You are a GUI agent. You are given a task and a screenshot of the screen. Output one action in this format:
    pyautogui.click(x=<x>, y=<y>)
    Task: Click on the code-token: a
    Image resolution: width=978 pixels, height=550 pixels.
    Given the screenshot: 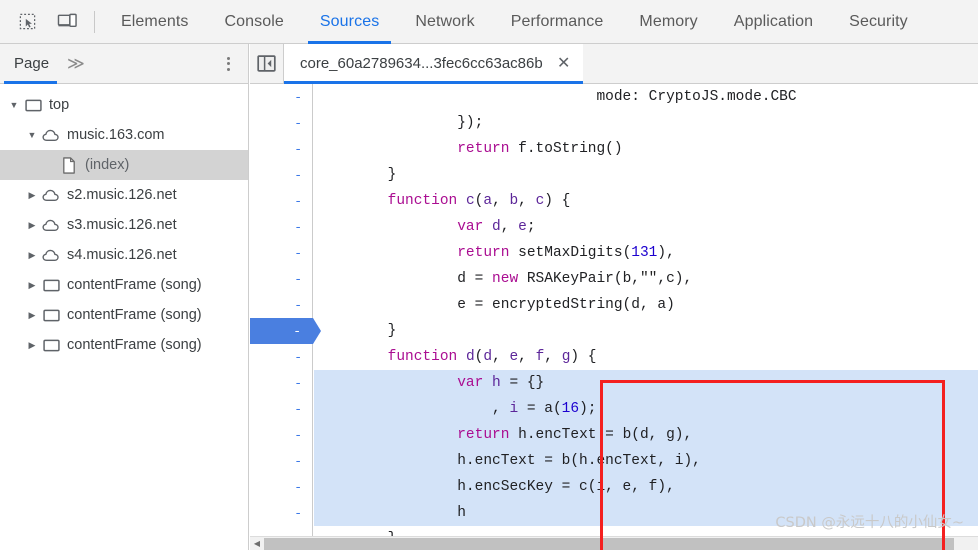 What is the action you would take?
    pyautogui.click(x=488, y=201)
    